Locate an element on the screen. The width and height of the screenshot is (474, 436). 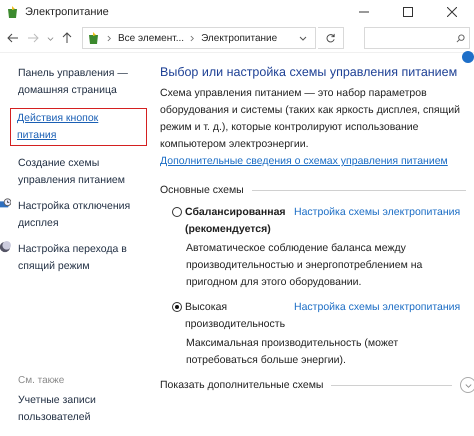
search-icon is located at coordinates (460, 38).